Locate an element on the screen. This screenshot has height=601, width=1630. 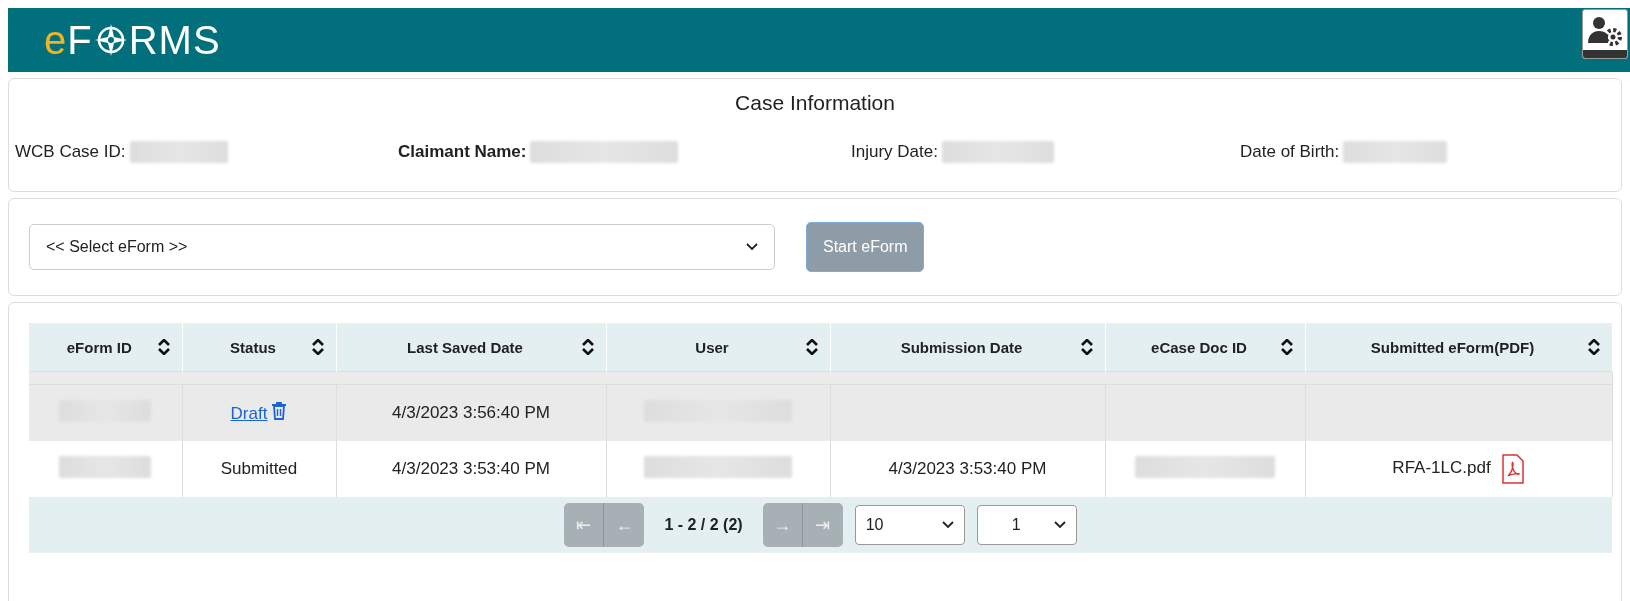
compass-icon is located at coordinates (110, 40).